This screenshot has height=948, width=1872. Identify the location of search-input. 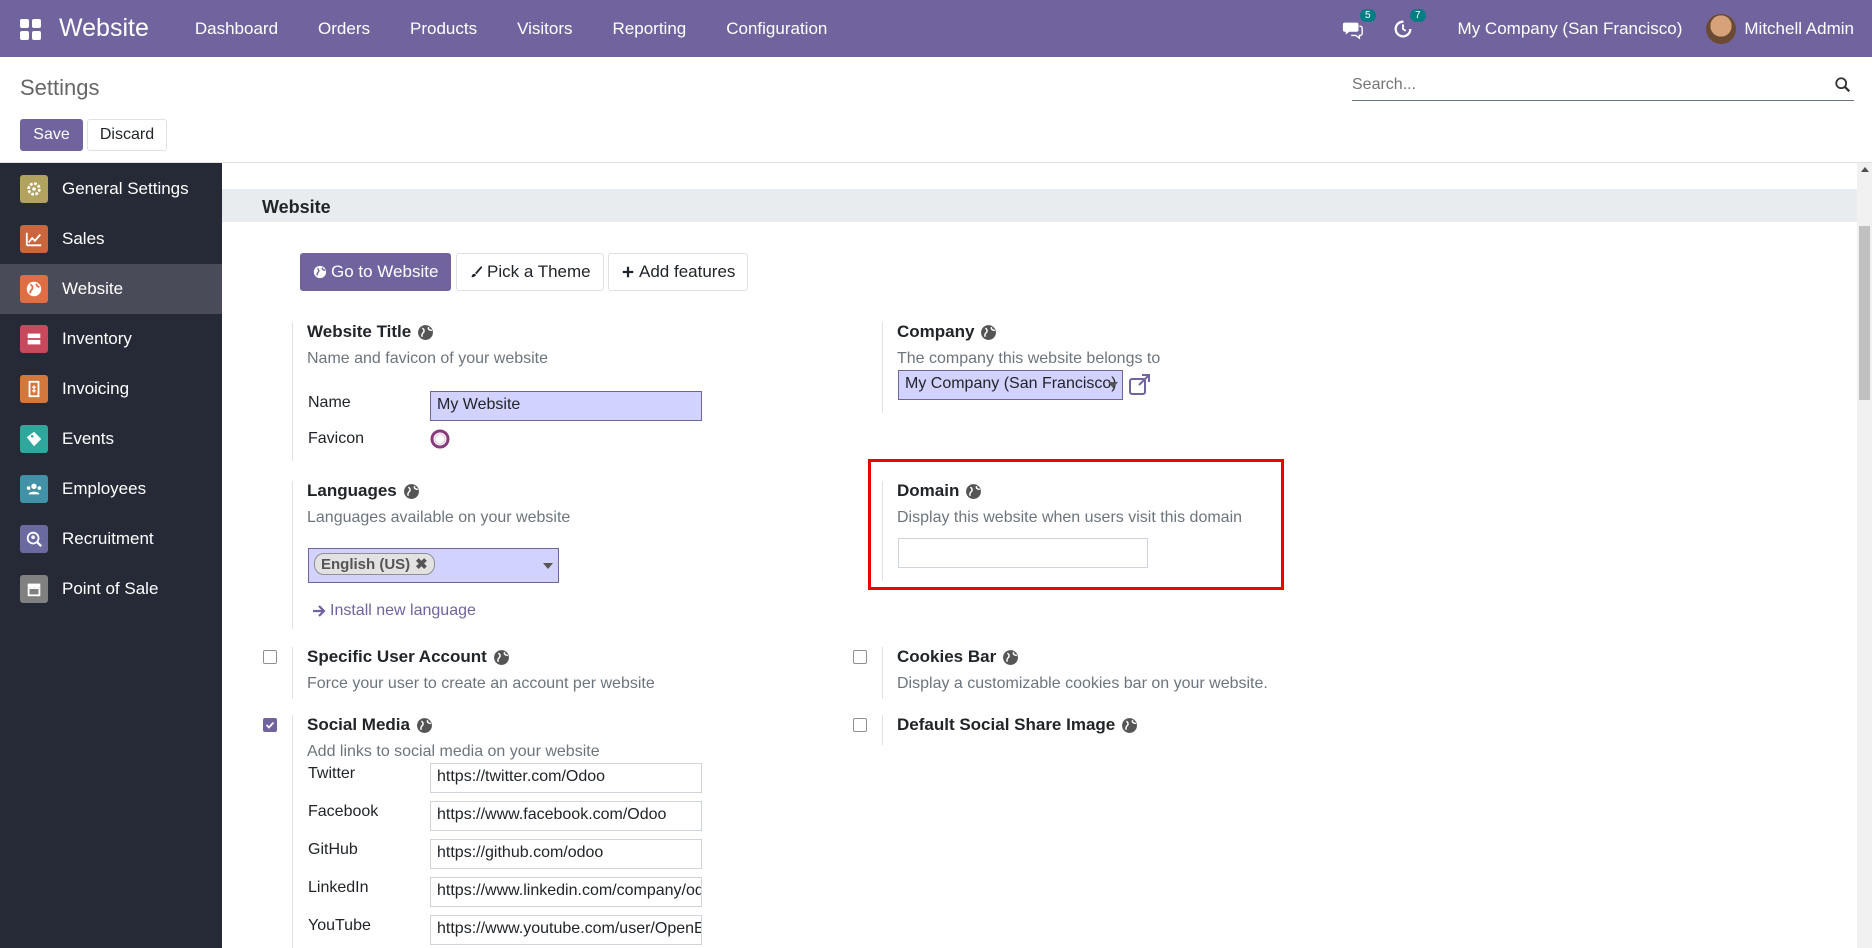
(1587, 85).